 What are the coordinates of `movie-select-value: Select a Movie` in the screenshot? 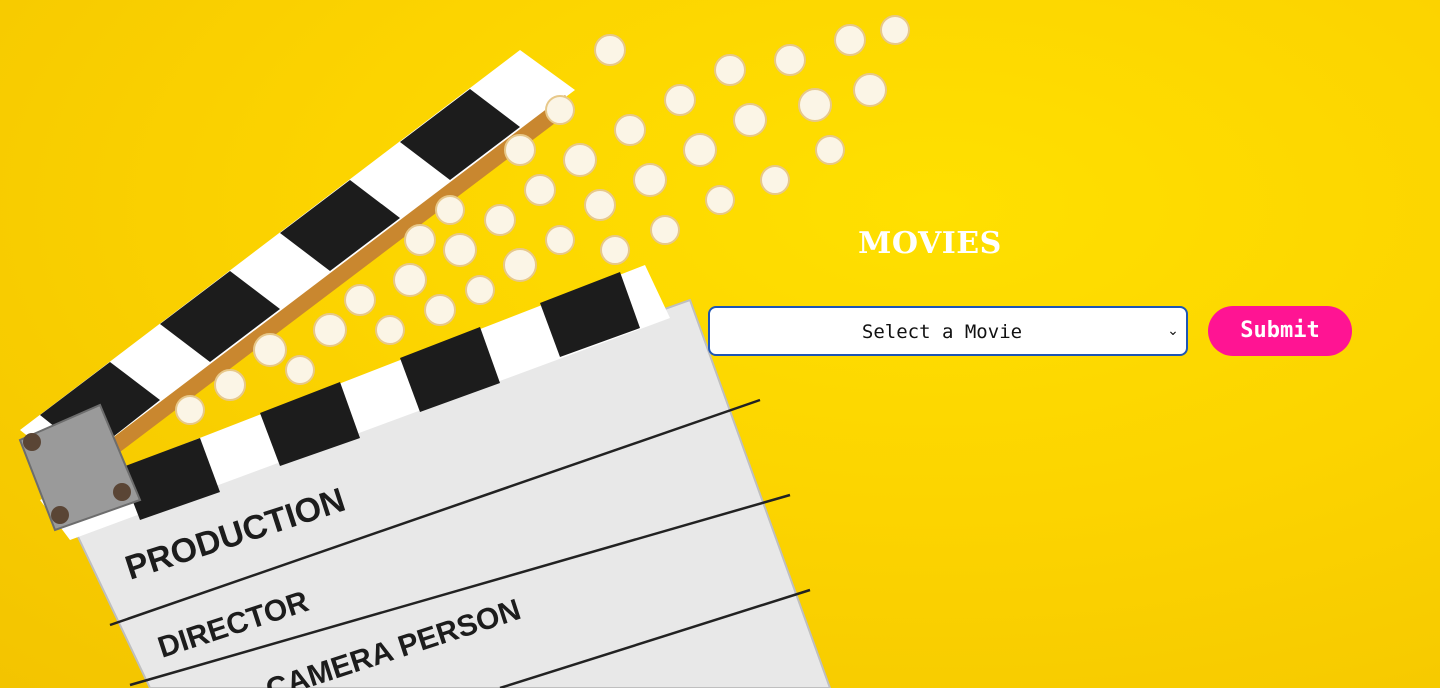 It's located at (942, 332).